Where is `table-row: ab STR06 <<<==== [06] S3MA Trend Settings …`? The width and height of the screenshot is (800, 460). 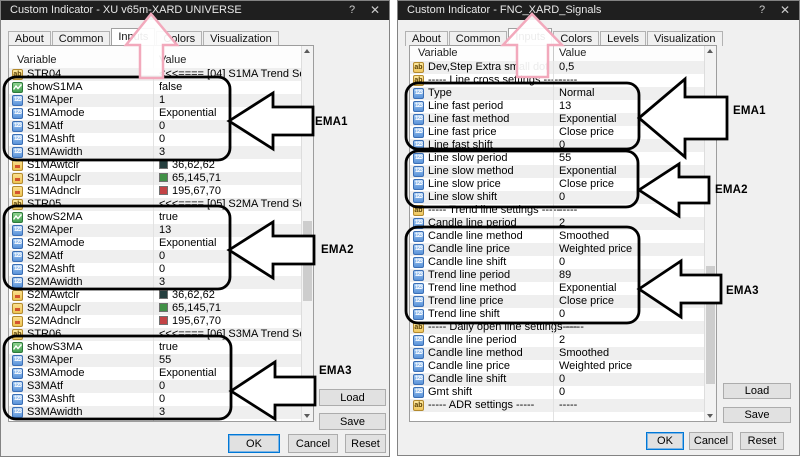
table-row: ab STR06 <<<==== [06] S3MA Trend Settings … is located at coordinates (155, 334).